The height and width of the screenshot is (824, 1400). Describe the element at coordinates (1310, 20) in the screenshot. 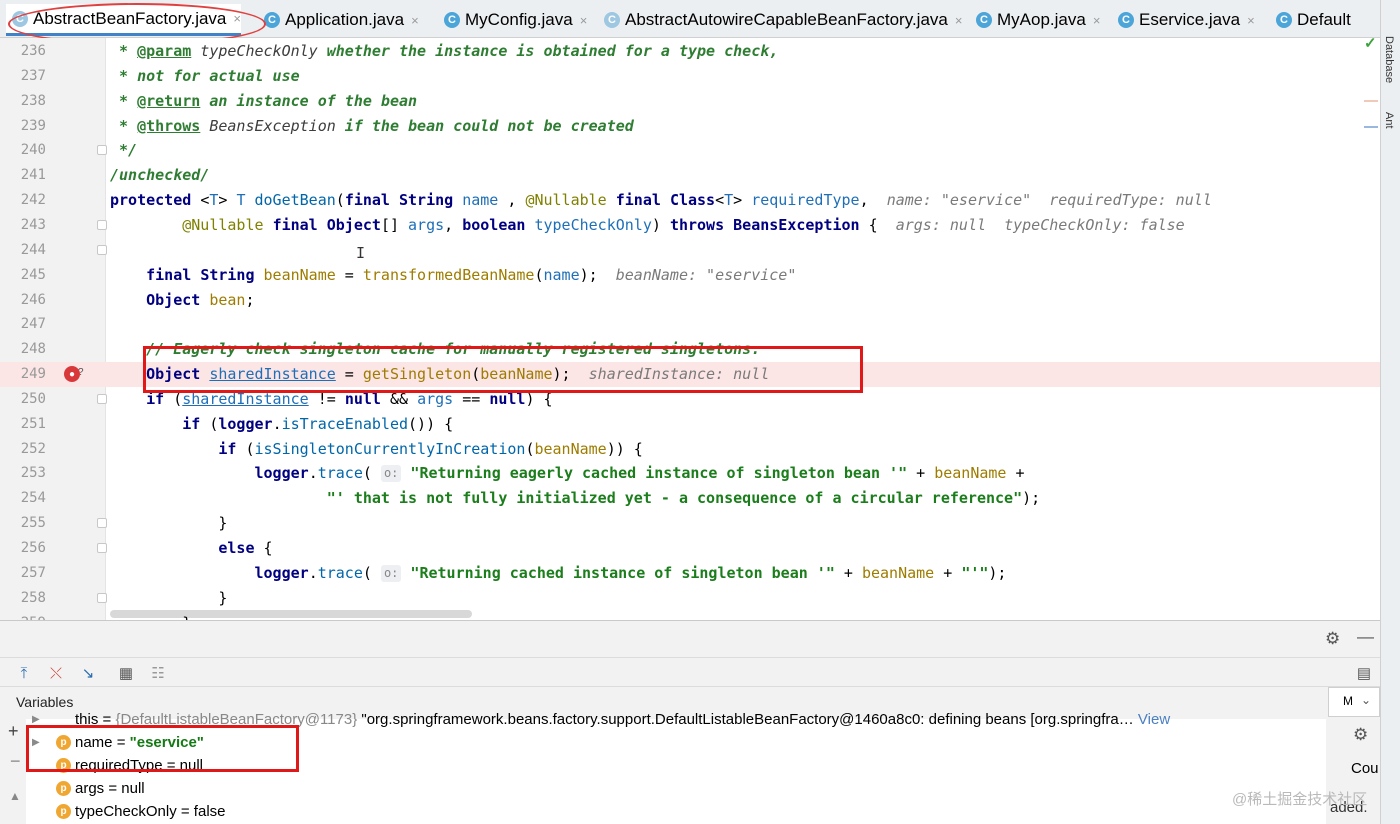

I see `tab-default: C Default` at that location.